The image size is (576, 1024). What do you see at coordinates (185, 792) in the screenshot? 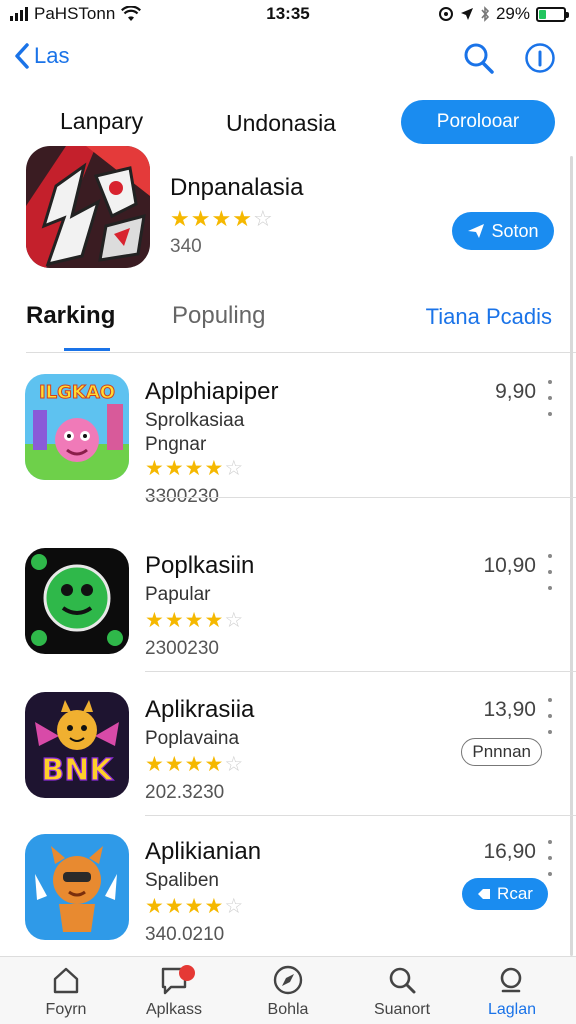
I see `app-download-count: 202.3230` at bounding box center [185, 792].